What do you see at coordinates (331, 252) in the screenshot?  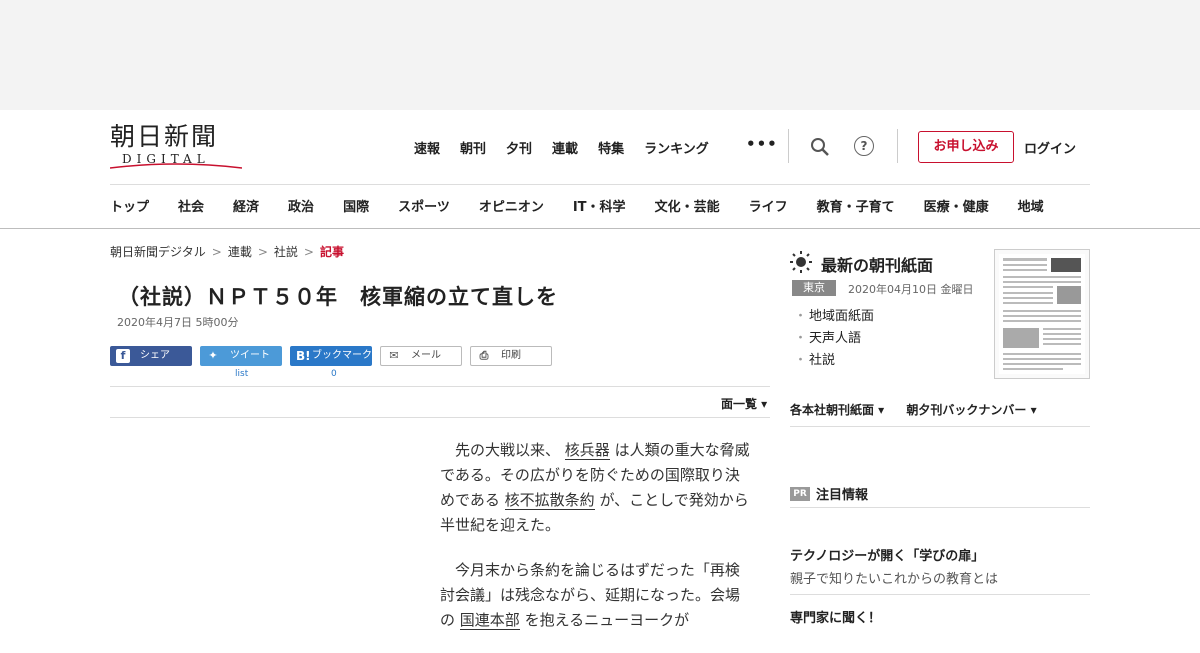 I see `breadcrumb-current: 記事` at bounding box center [331, 252].